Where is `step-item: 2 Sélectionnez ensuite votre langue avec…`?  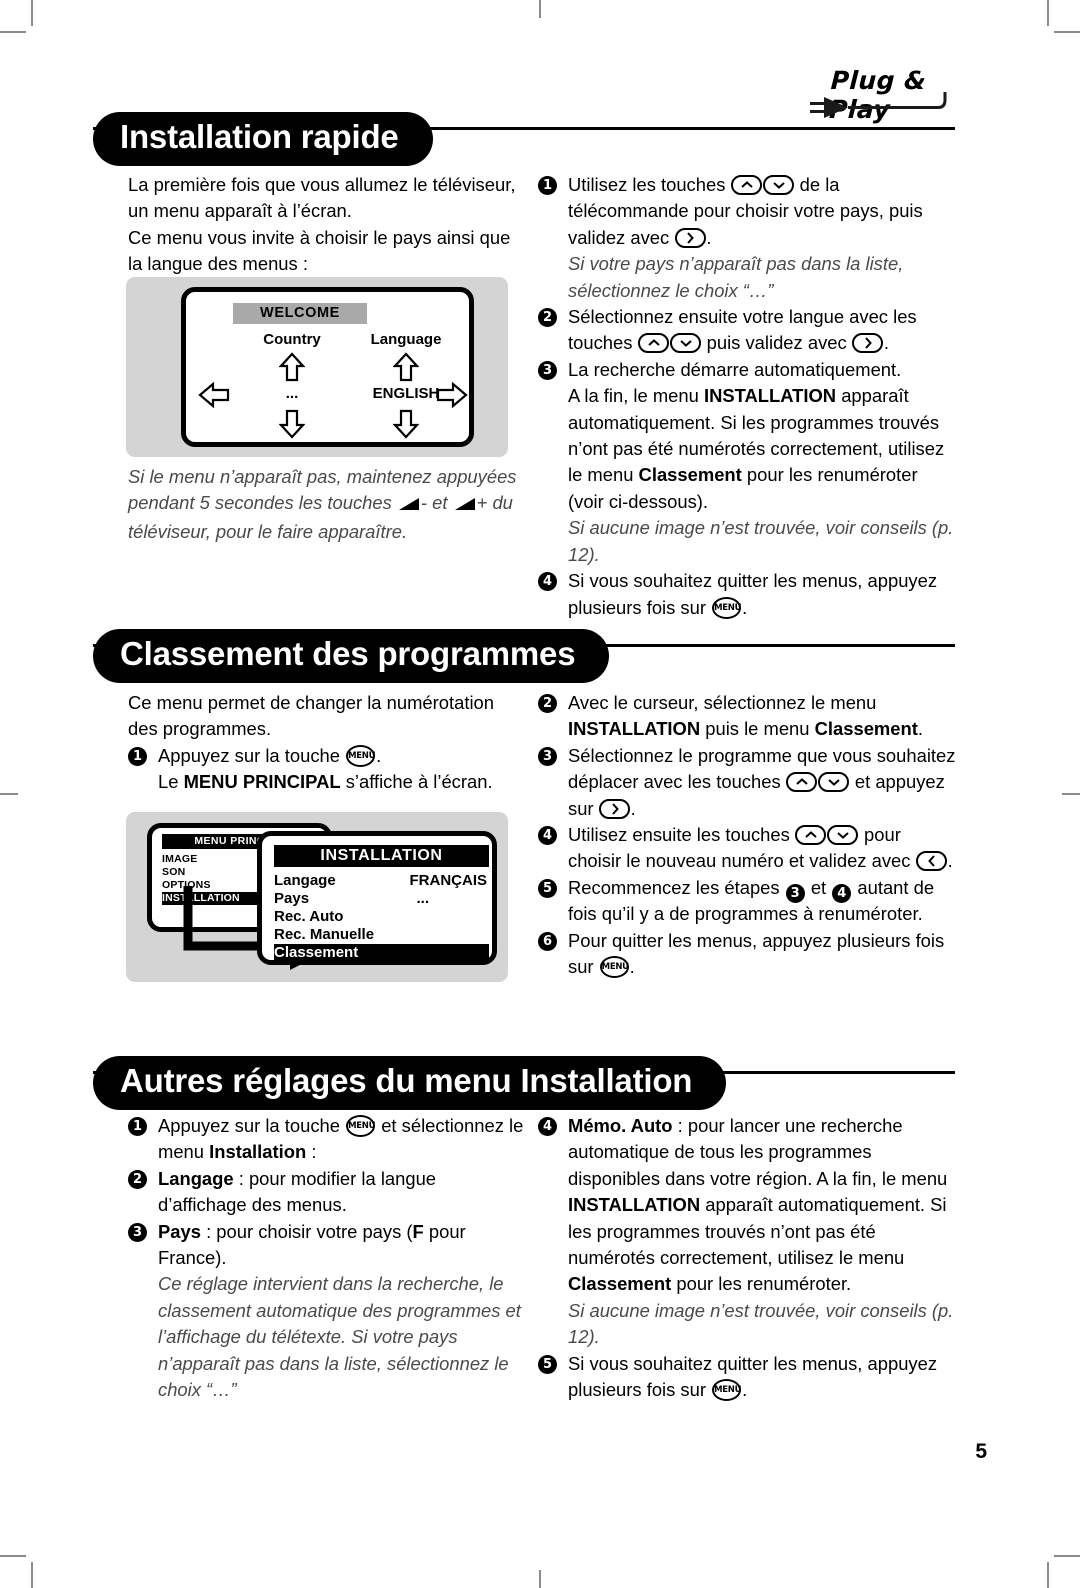
step-item: 2 Sélectionnez ensuite votre langue avec… is located at coordinates (748, 330).